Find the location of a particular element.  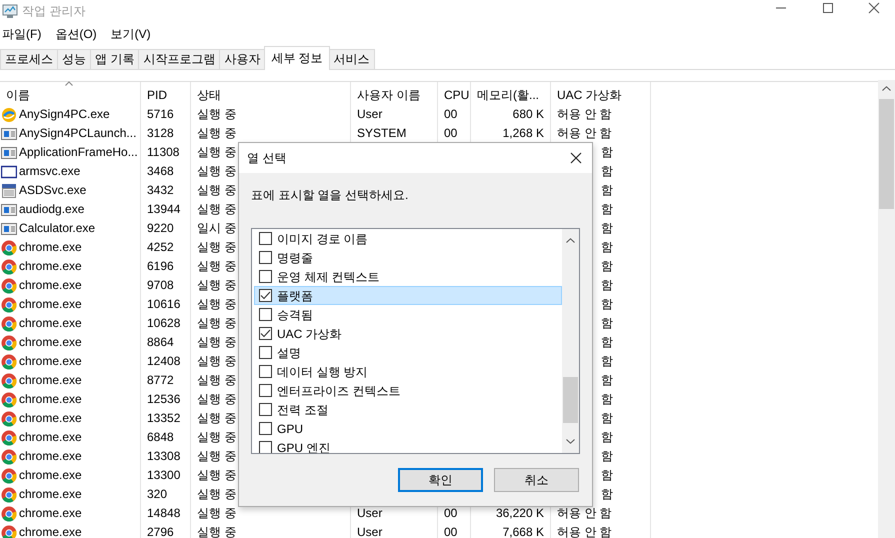

scroll-down-icon is located at coordinates (570, 441).